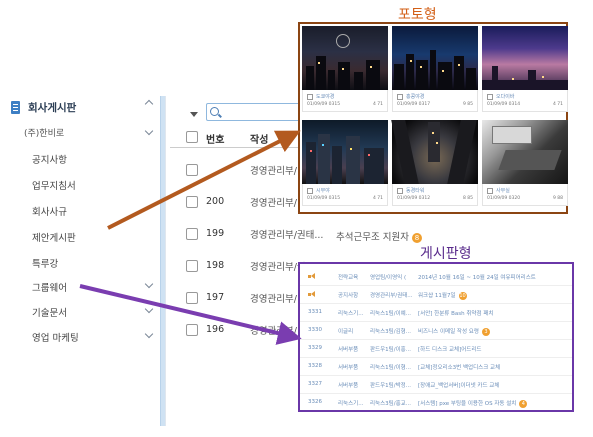 The image size is (593, 437). I want to click on photo-meta: 사무실 01/09/09 0320 9 88, so click(525, 195).